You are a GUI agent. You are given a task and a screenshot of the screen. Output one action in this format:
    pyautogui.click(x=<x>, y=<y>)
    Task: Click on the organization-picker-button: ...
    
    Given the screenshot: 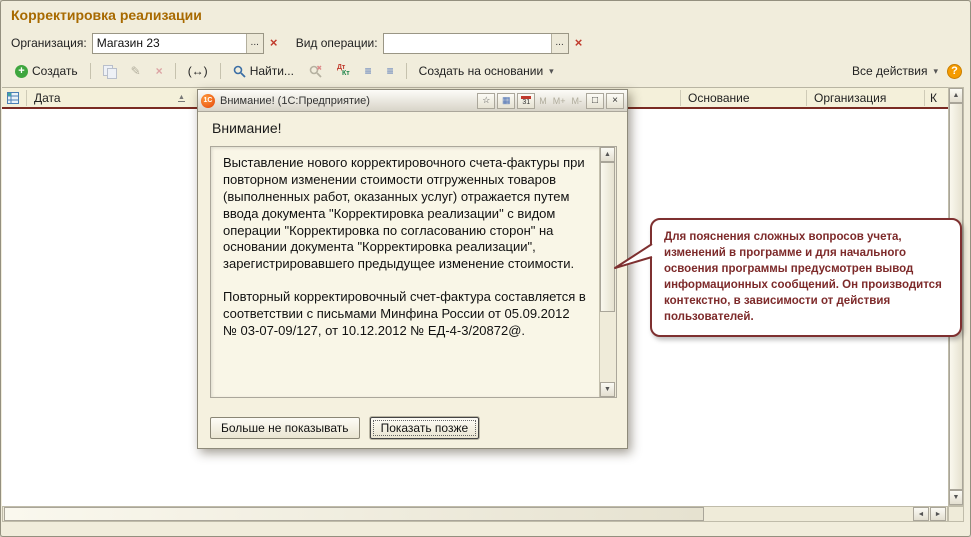 What is the action you would take?
    pyautogui.click(x=254, y=43)
    